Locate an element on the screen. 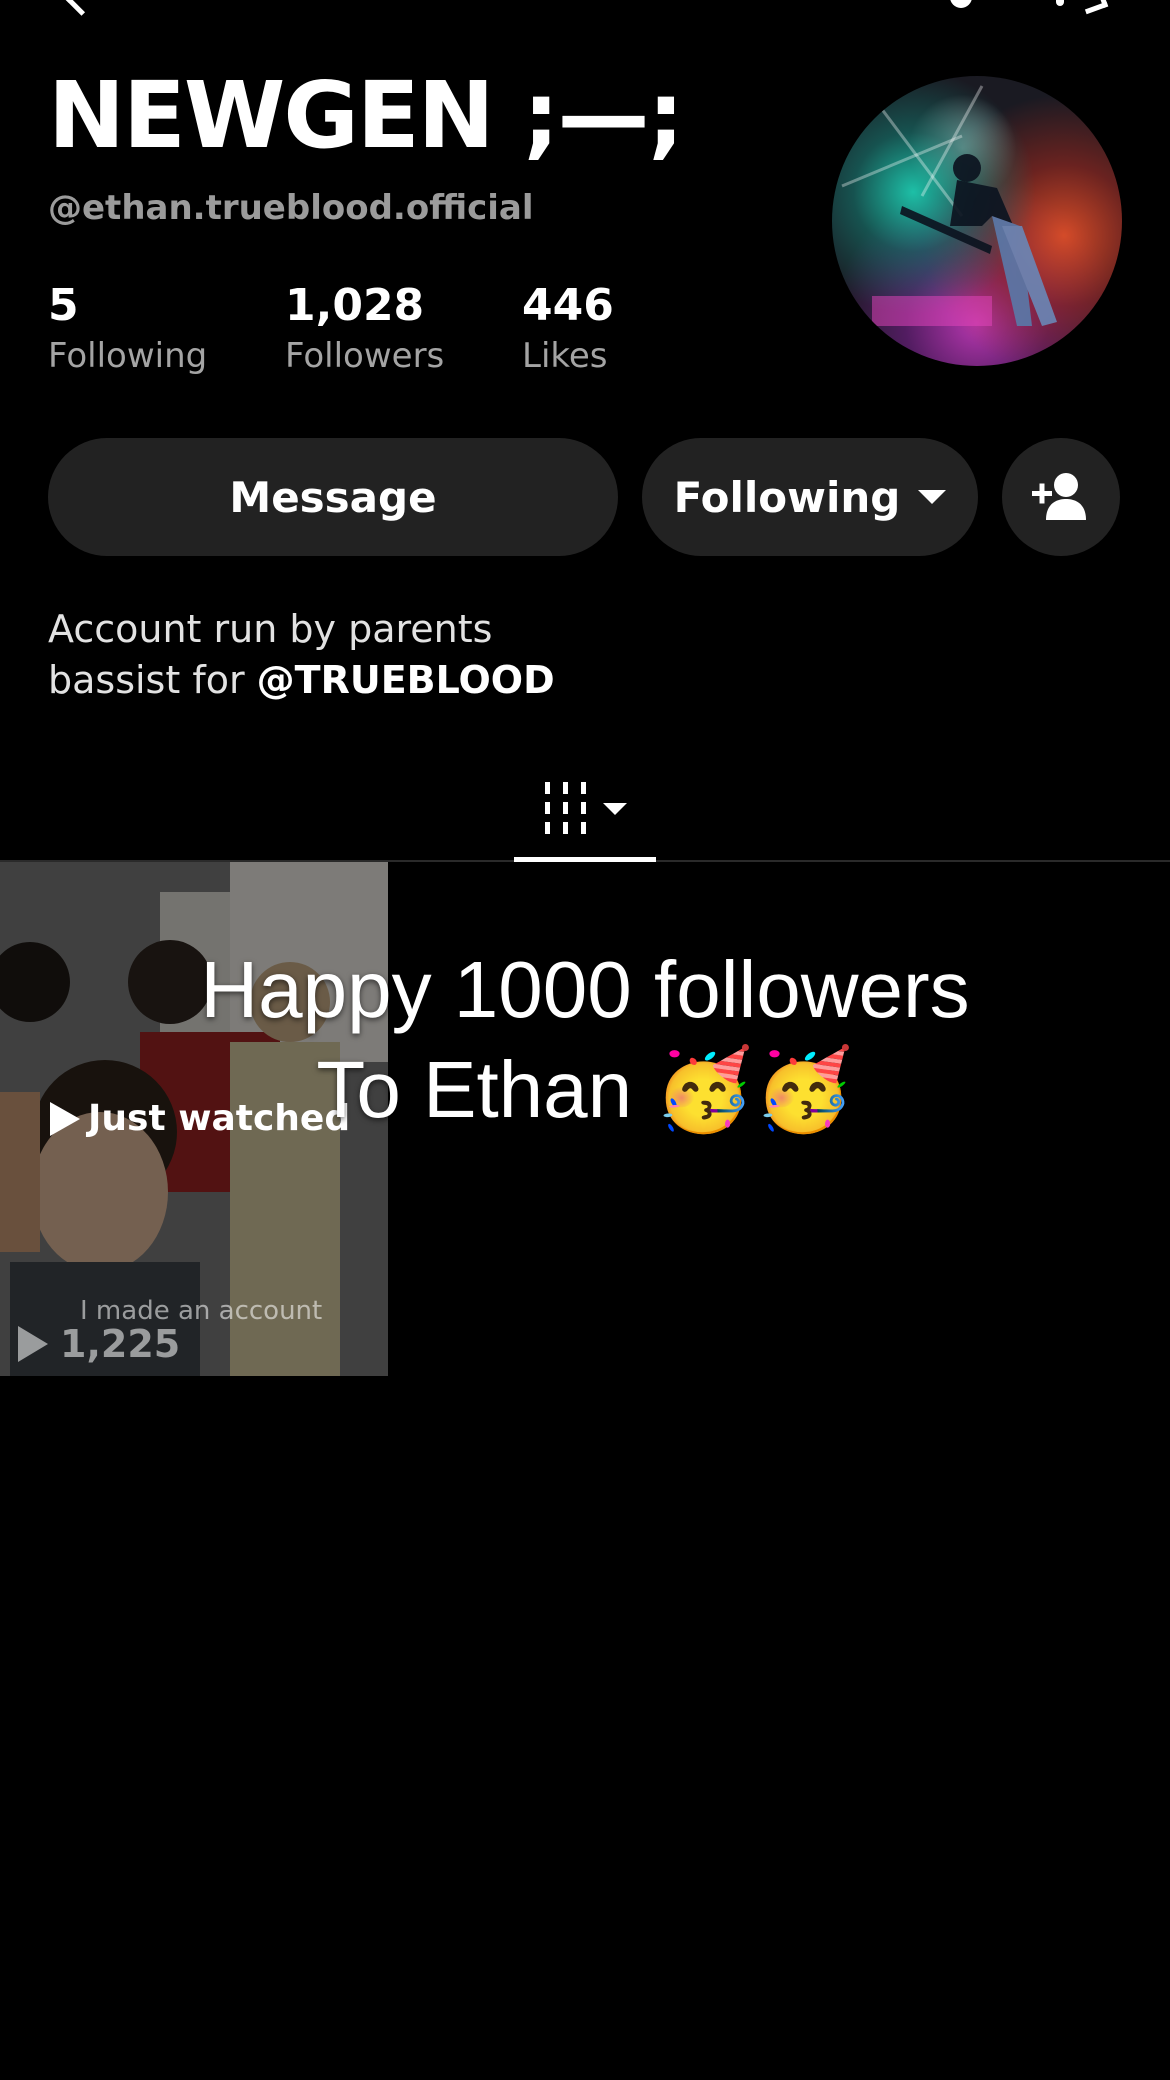 The height and width of the screenshot is (2080, 1170). notification-dot-icon is located at coordinates (1060, 3).